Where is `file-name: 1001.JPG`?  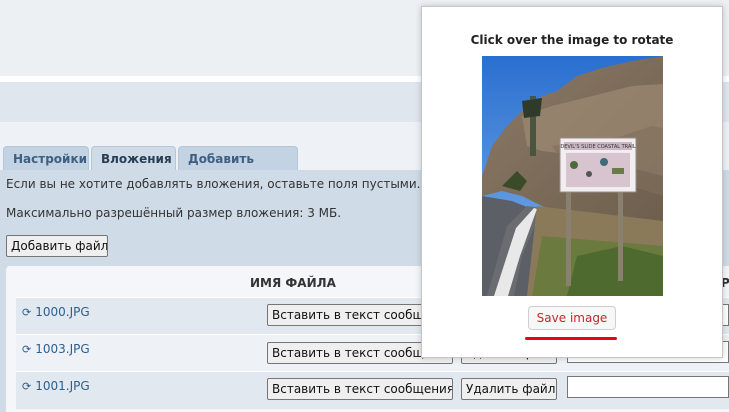 file-name: 1001.JPG is located at coordinates (62, 386).